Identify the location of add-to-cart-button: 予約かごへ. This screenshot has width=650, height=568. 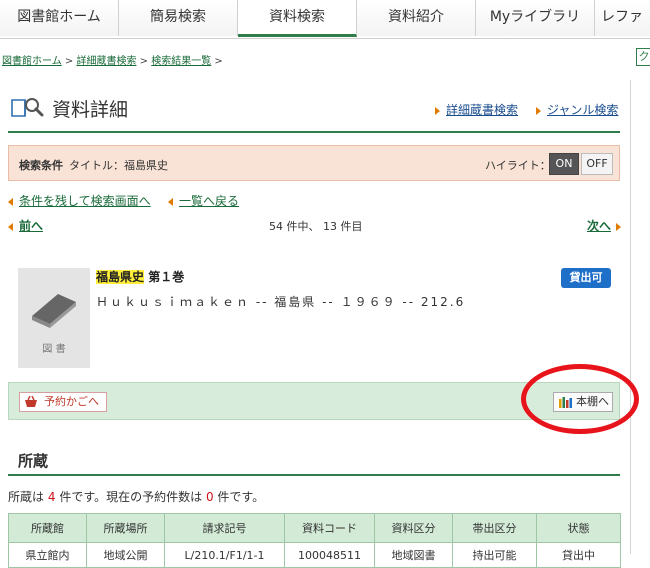
(63, 402).